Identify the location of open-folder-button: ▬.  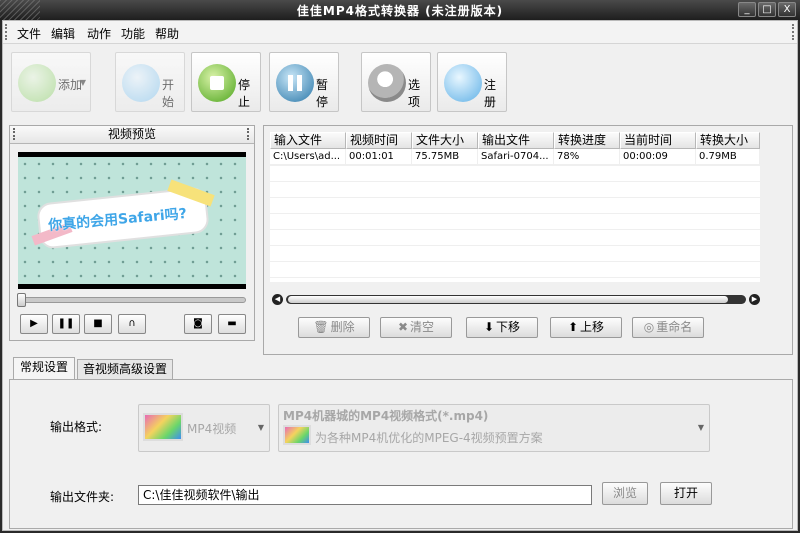
(232, 324).